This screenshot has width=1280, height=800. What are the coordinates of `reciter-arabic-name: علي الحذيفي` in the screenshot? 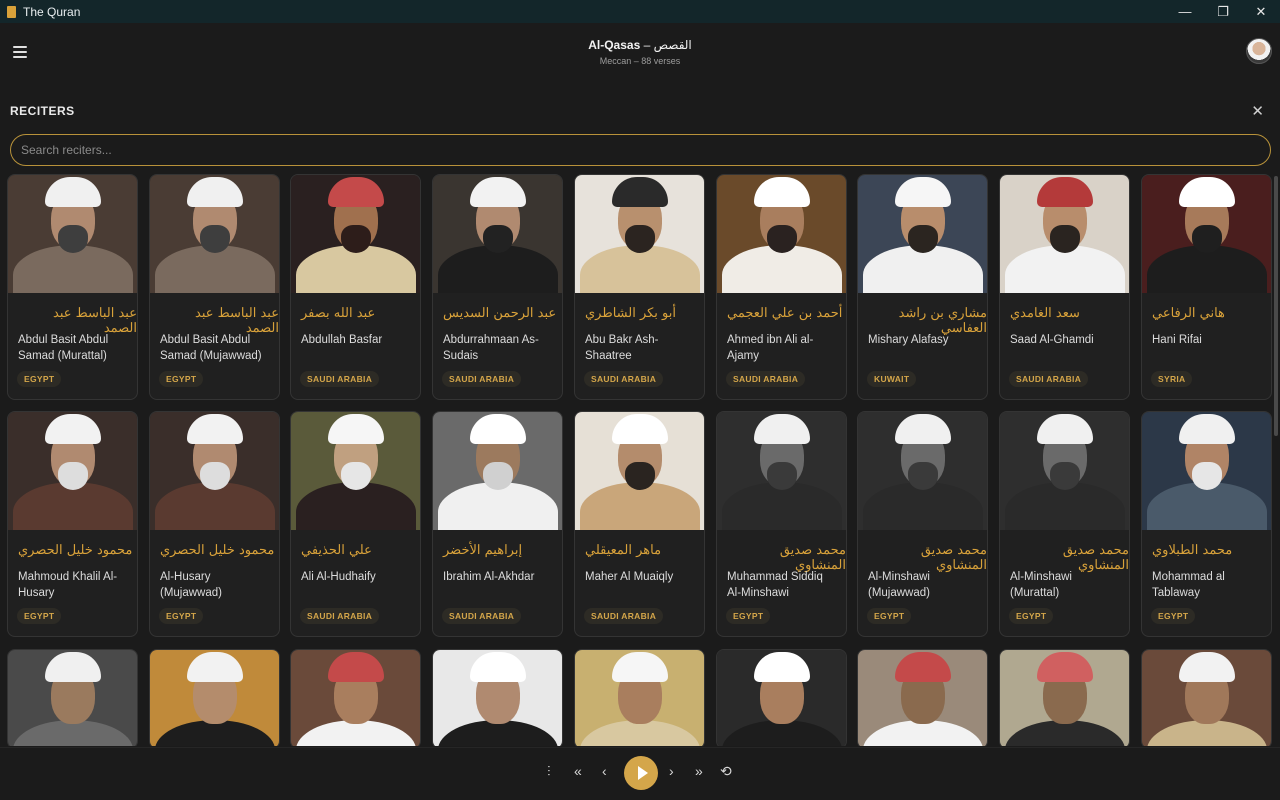 It's located at (336, 550).